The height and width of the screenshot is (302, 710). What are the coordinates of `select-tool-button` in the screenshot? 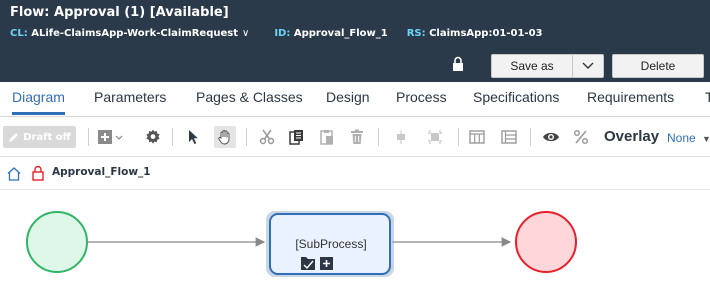 It's located at (193, 137).